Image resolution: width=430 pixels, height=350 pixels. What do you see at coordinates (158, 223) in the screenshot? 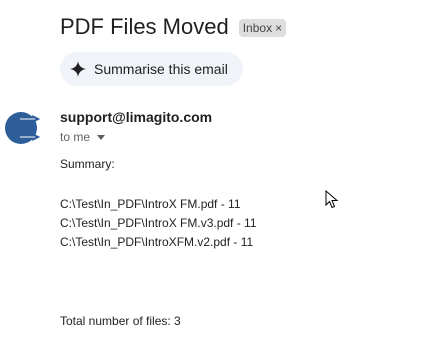
I see `file-line: C:\Test\In_PDF\IntroX FM.v3.pdf - 11` at bounding box center [158, 223].